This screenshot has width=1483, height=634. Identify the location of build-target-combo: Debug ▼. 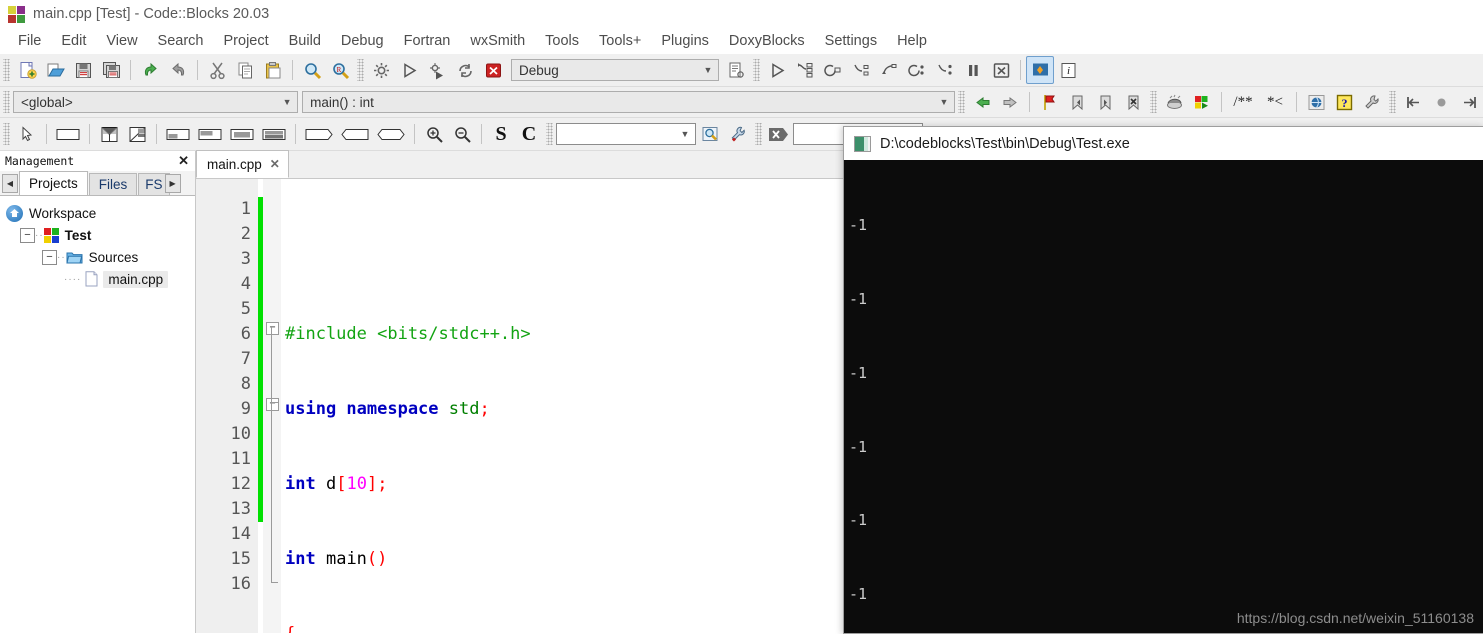
(615, 70).